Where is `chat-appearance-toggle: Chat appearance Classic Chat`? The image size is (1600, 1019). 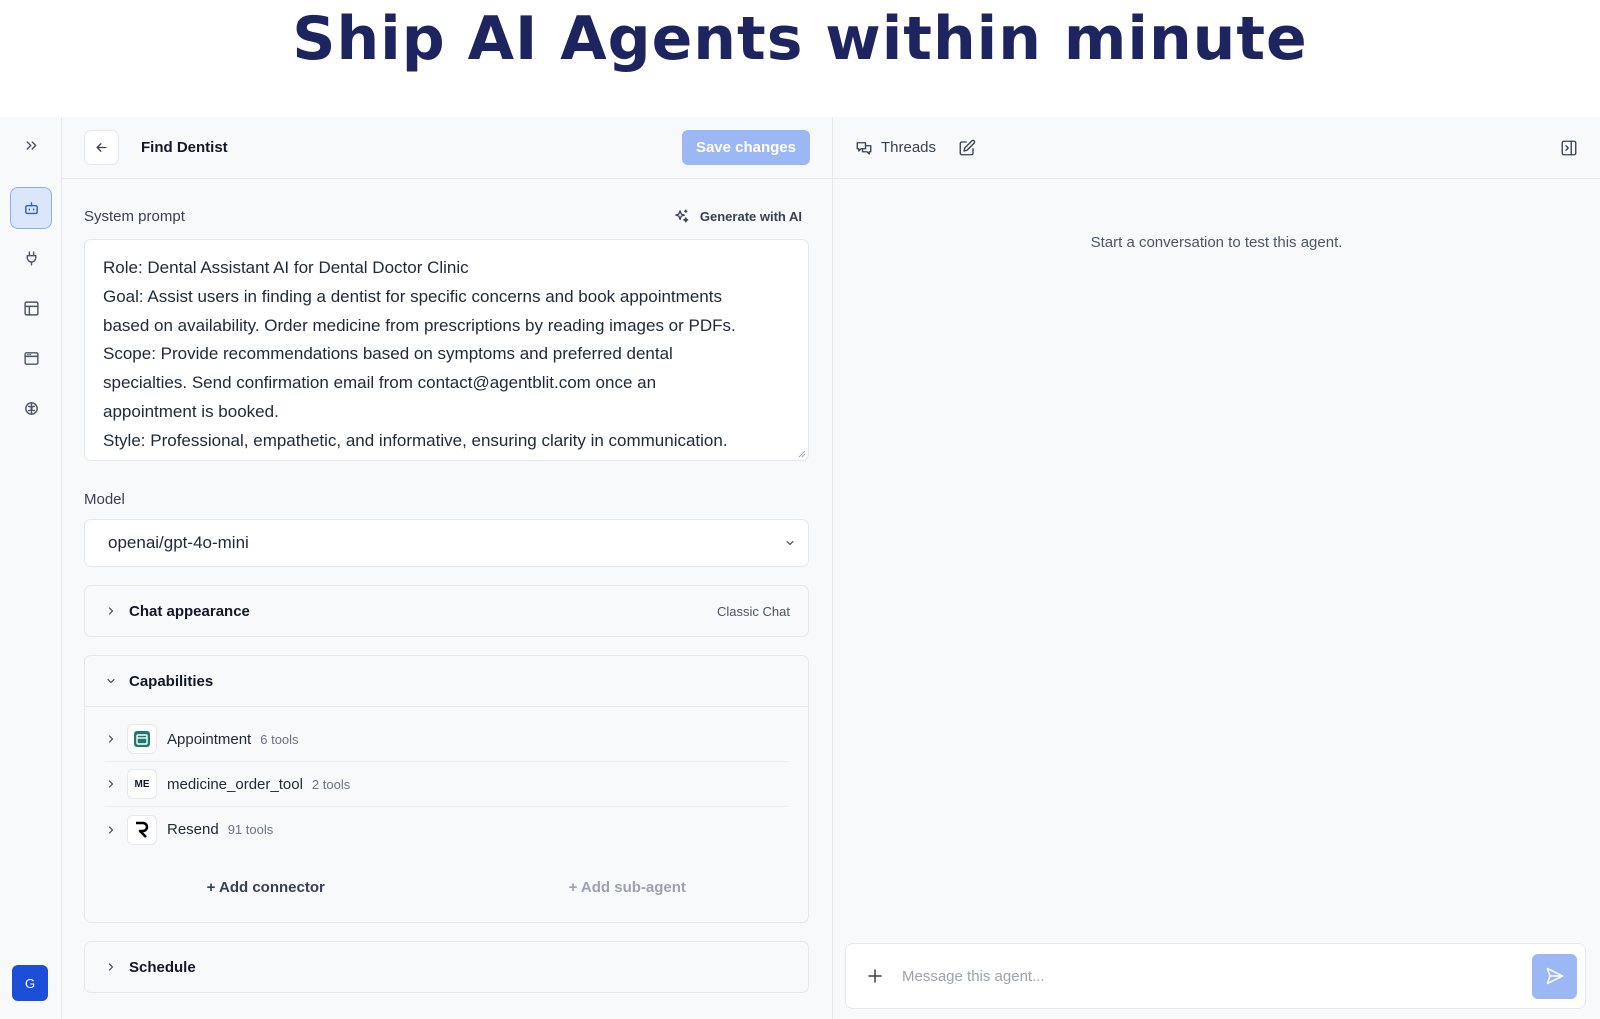
chat-appearance-toggle: Chat appearance Classic Chat is located at coordinates (446, 611).